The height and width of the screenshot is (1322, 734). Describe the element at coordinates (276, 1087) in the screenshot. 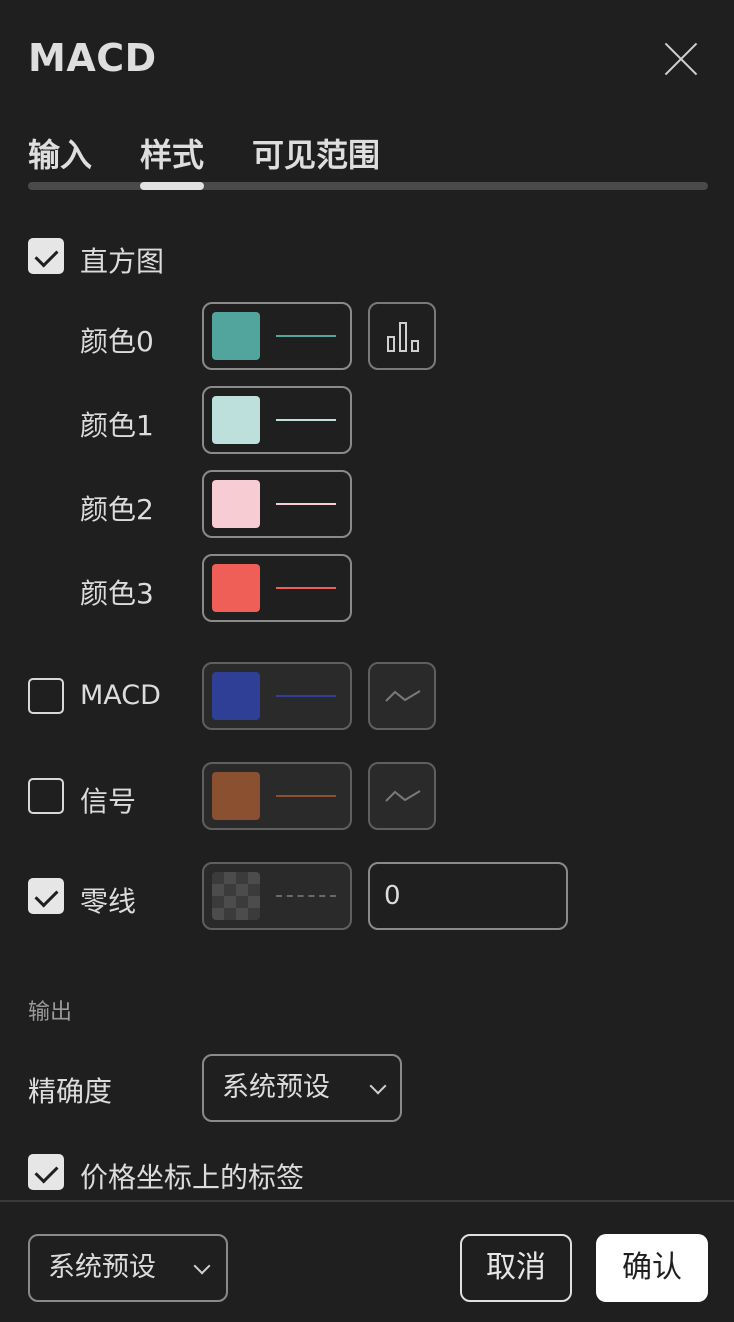

I see `precision-select-value: 系统预设` at that location.